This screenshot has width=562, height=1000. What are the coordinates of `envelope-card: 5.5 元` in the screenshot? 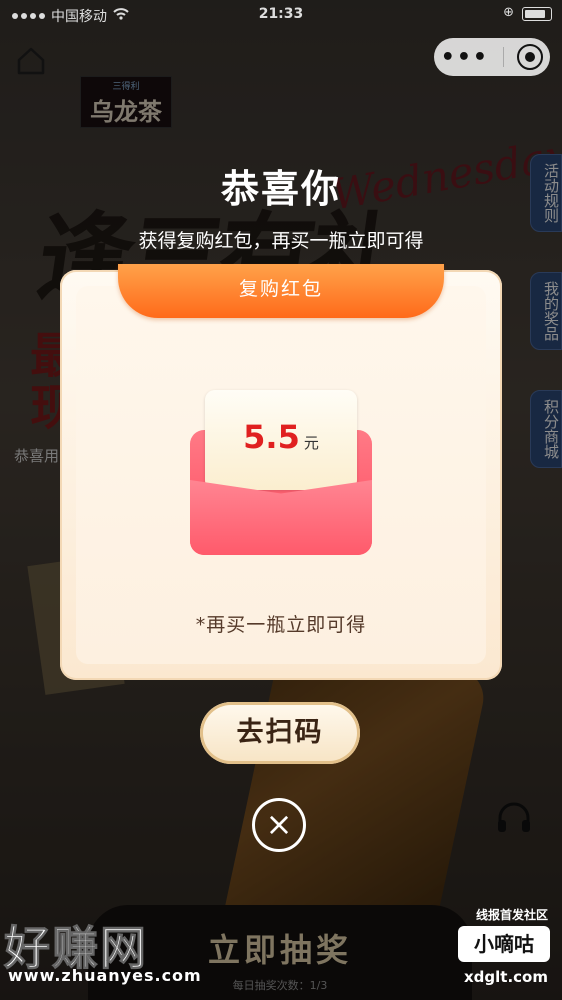 It's located at (281, 440).